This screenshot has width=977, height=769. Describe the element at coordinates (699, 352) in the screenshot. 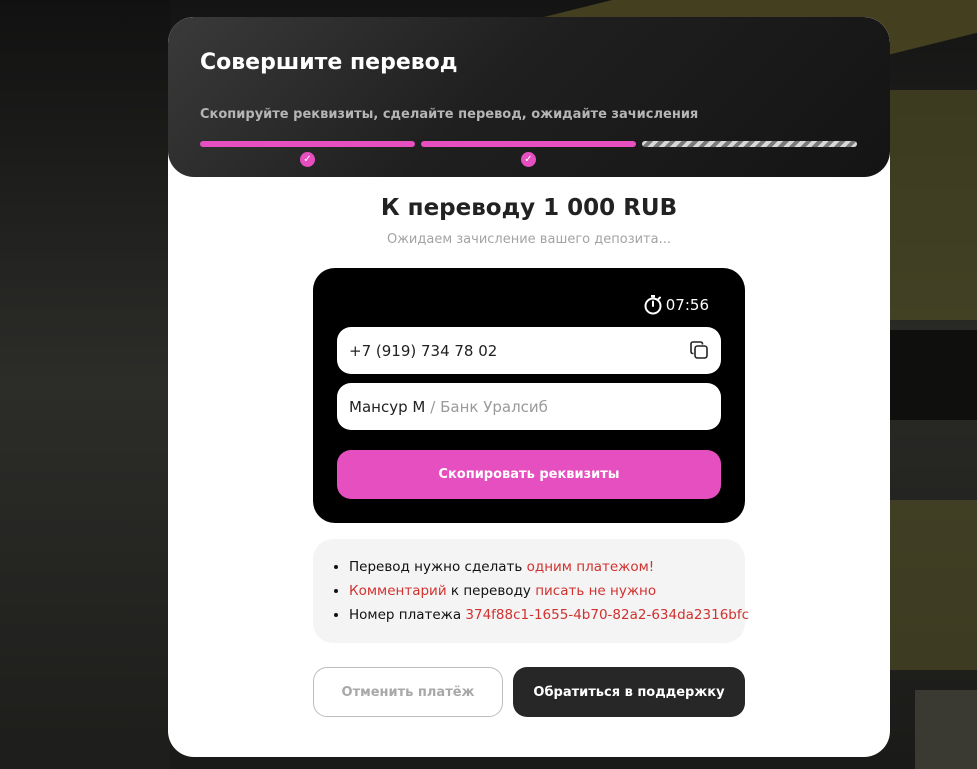

I see `copy-icon` at that location.